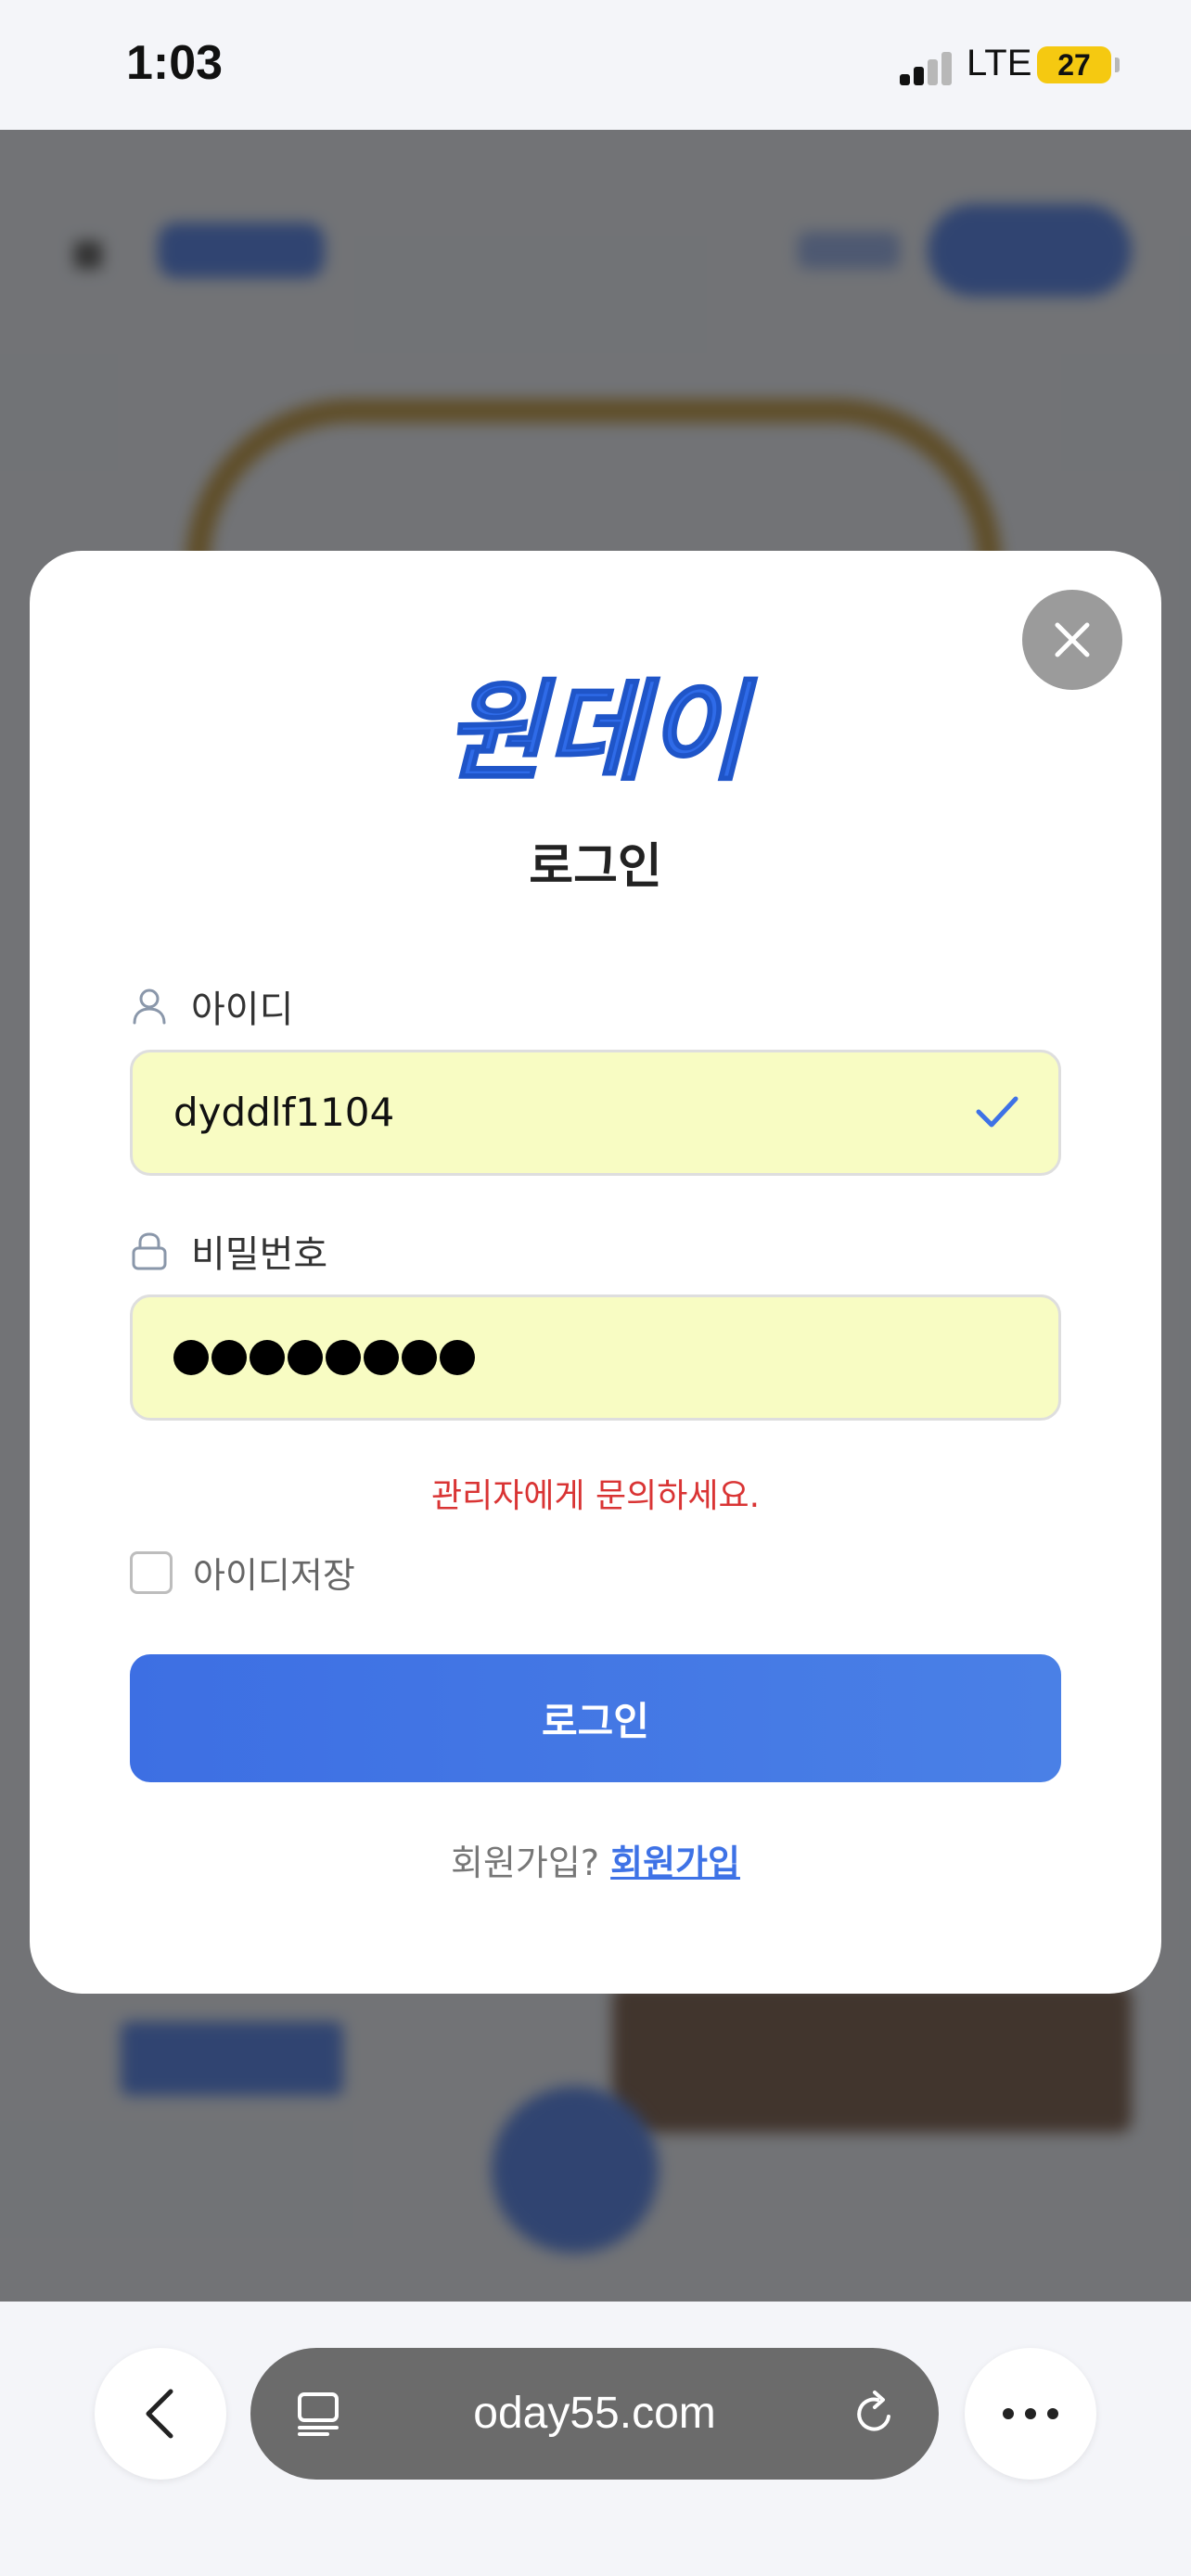 The image size is (1191, 2576). I want to click on signup-row: 회원가입? 회원가입, so click(595, 1860).